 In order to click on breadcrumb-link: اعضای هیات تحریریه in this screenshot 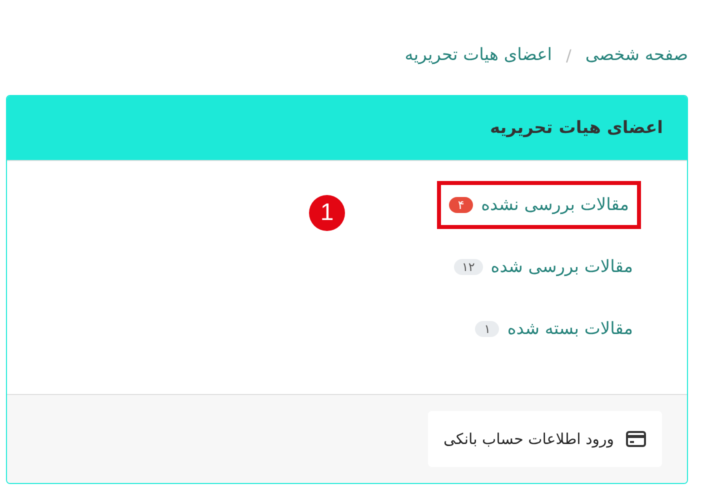, I will do `click(478, 55)`.